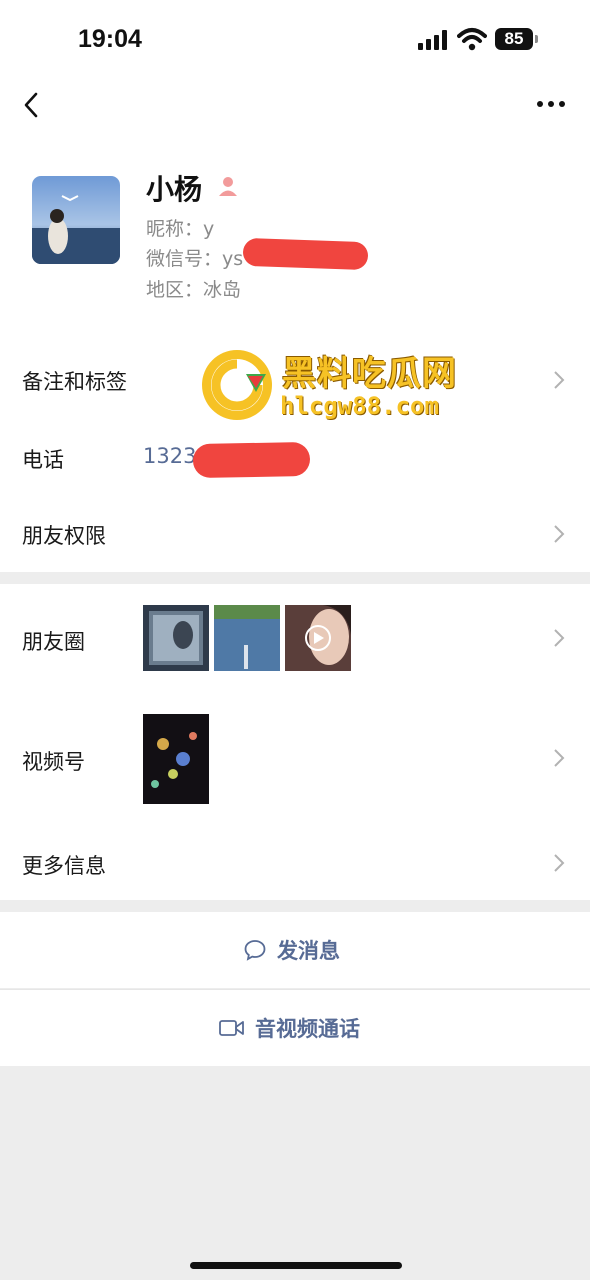 This screenshot has width=590, height=1280. Describe the element at coordinates (228, 186) in the screenshot. I see `person-icon` at that location.